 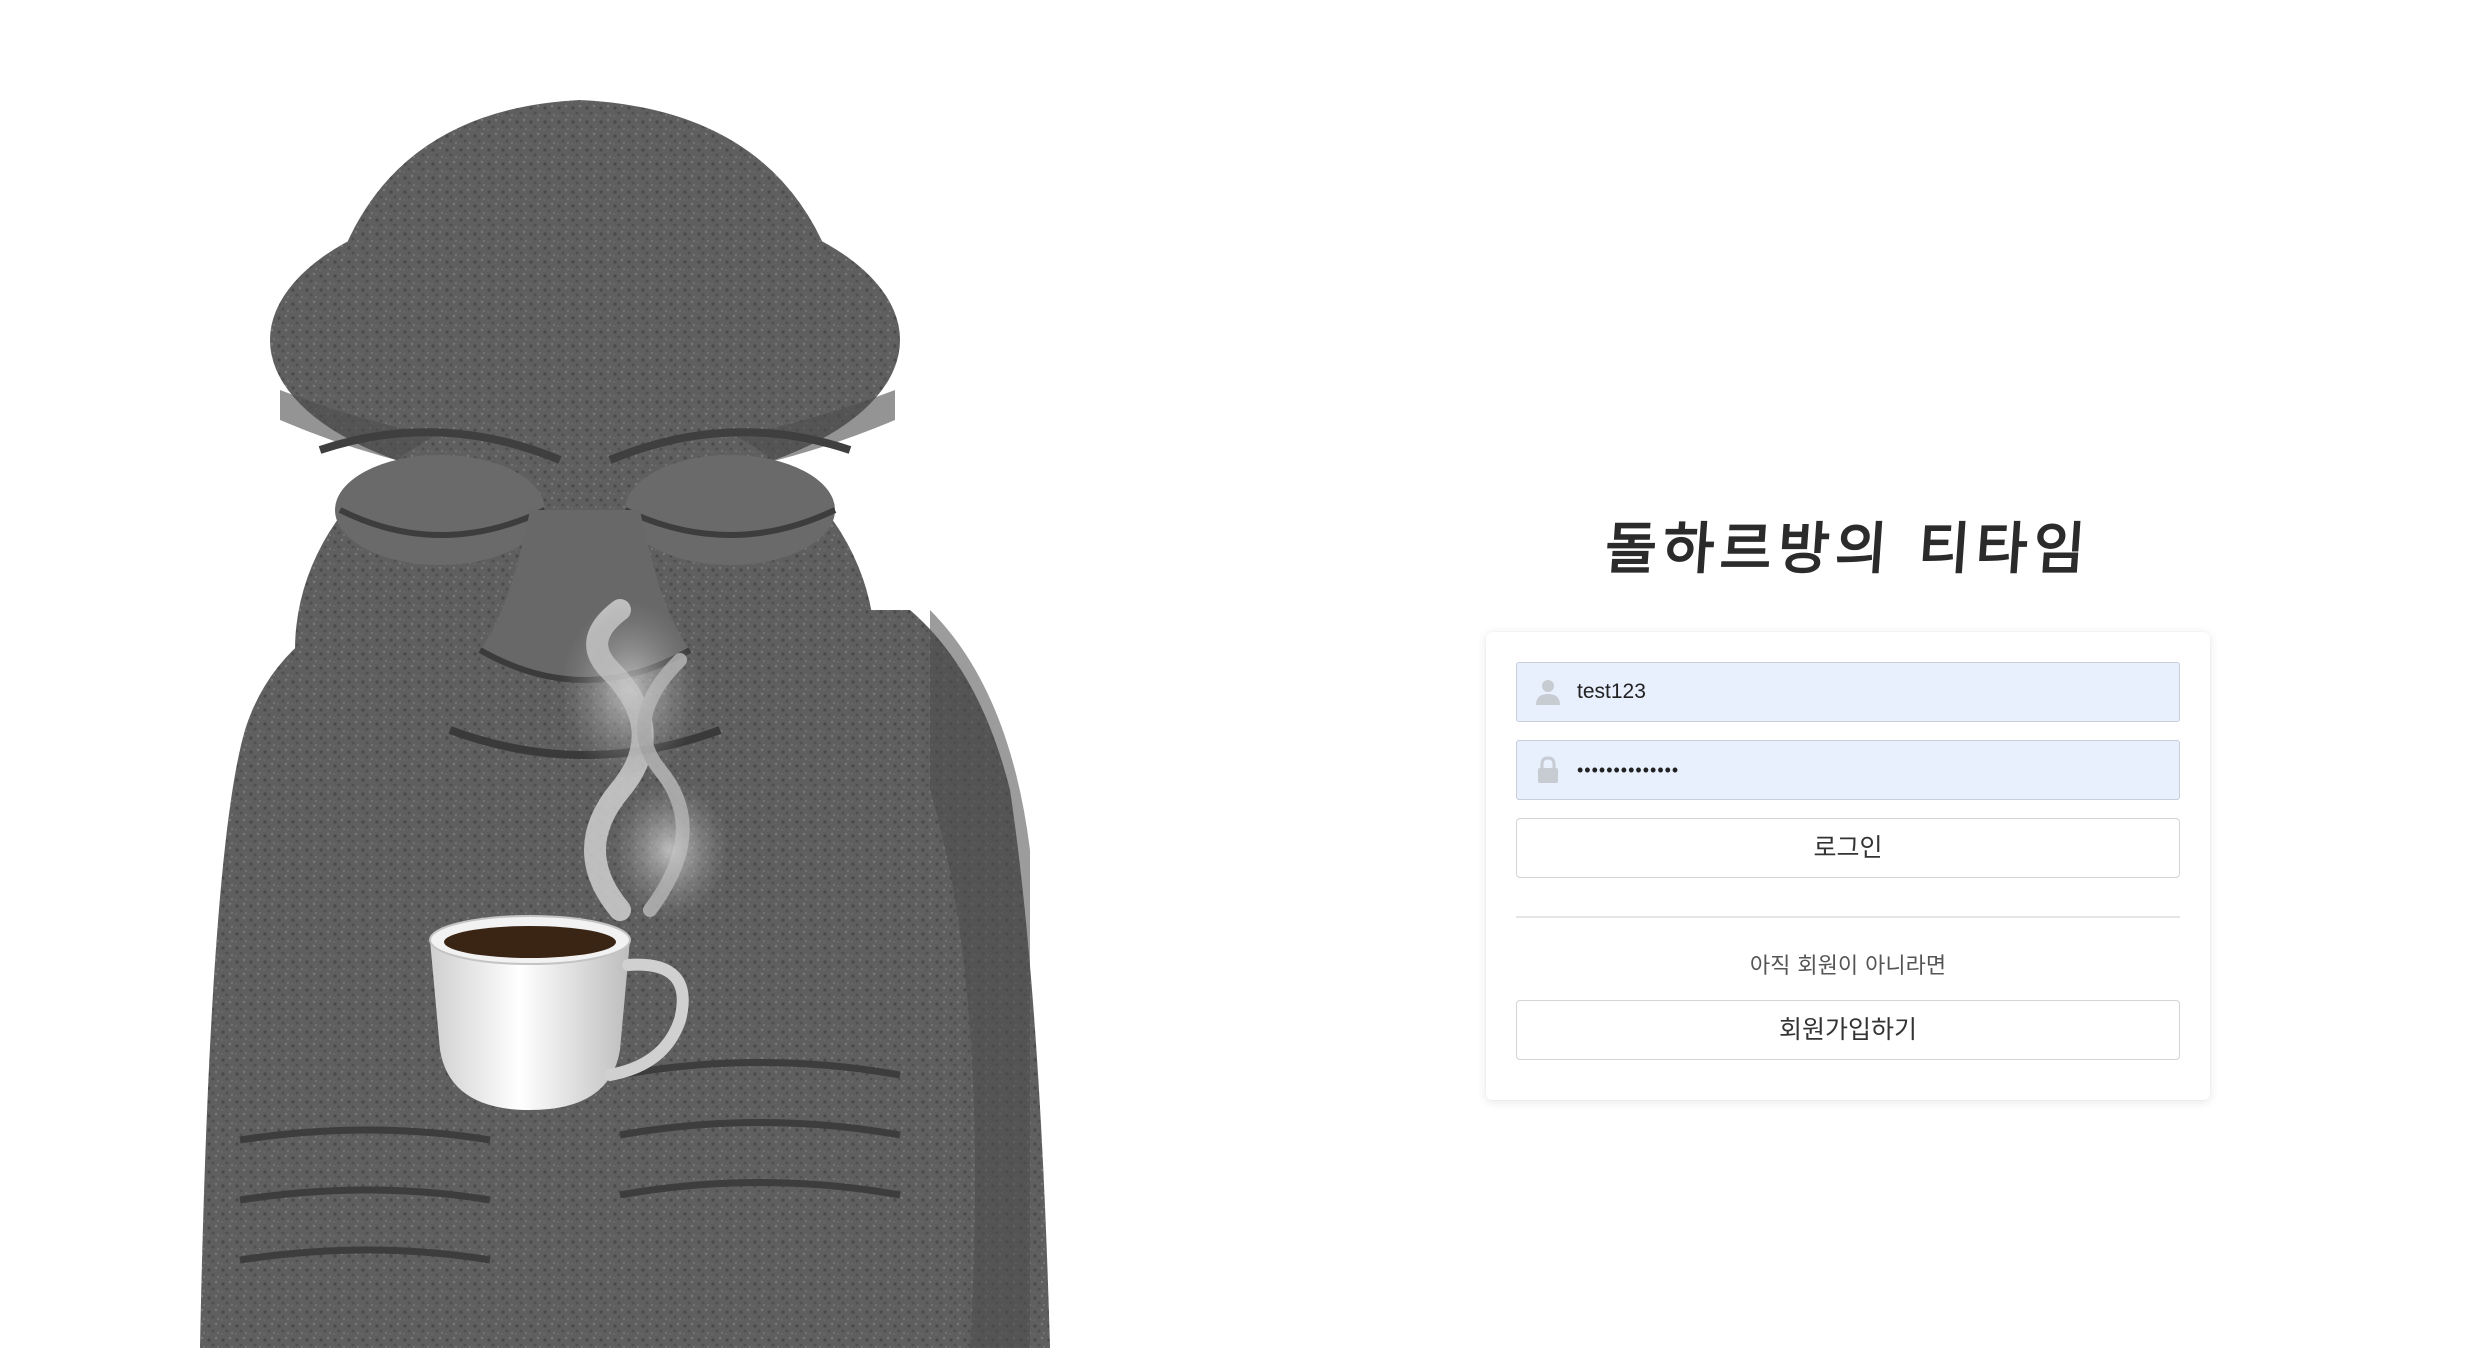 What do you see at coordinates (1848, 966) in the screenshot?
I see `signup-prompt-text: 아직 회원이 아니라면` at bounding box center [1848, 966].